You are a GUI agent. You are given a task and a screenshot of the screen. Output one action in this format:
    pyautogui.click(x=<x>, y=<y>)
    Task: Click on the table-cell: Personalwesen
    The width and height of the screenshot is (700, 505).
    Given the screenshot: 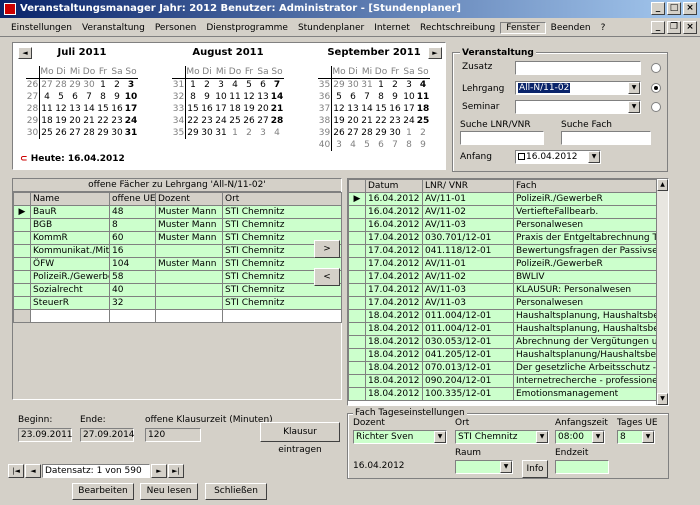 What is the action you would take?
    pyautogui.click(x=585, y=225)
    